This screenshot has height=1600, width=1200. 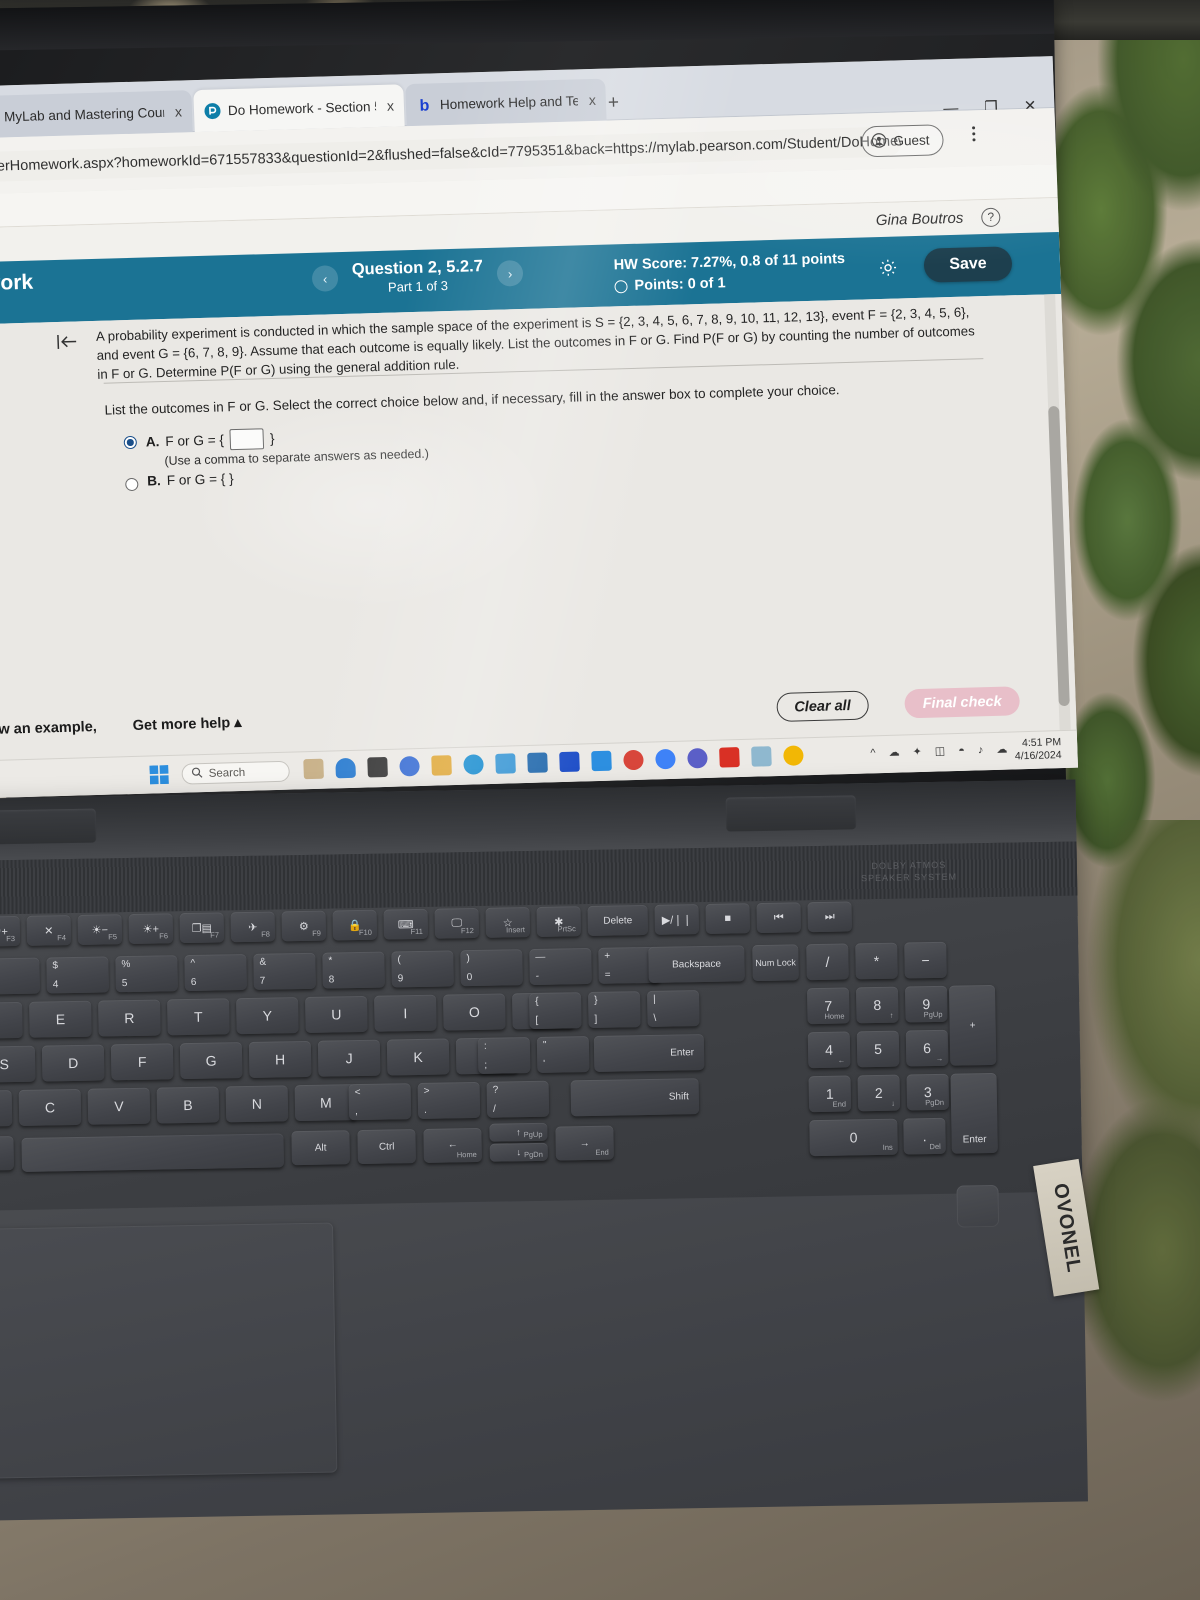 What do you see at coordinates (601, 761) in the screenshot?
I see `outlook-icon` at bounding box center [601, 761].